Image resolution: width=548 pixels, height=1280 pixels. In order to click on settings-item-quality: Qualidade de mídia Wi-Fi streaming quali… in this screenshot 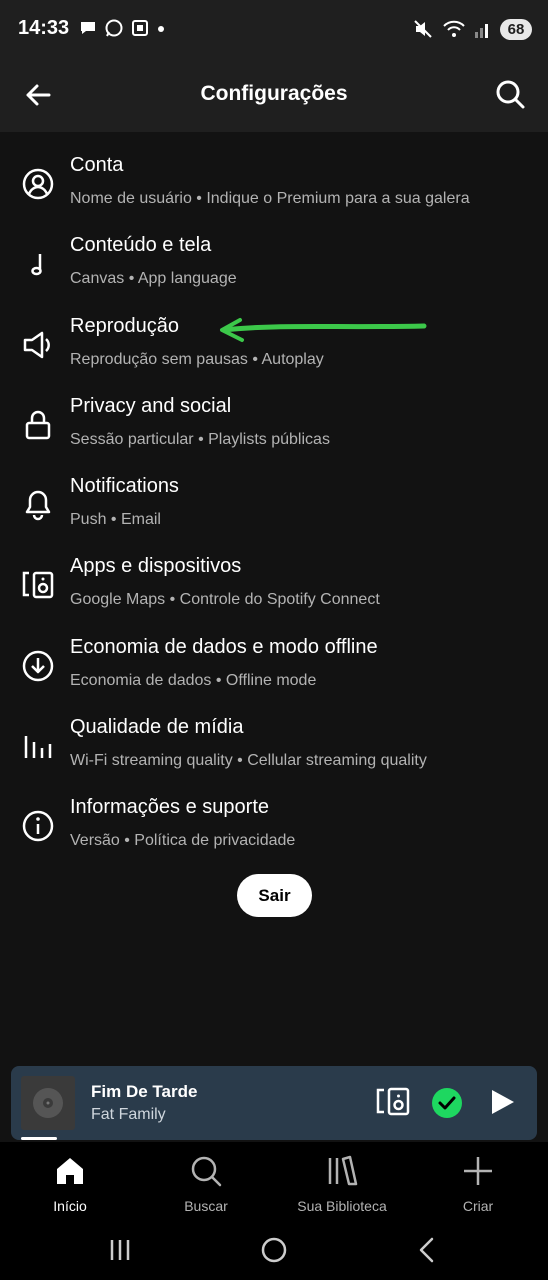, I will do `click(274, 750)`.